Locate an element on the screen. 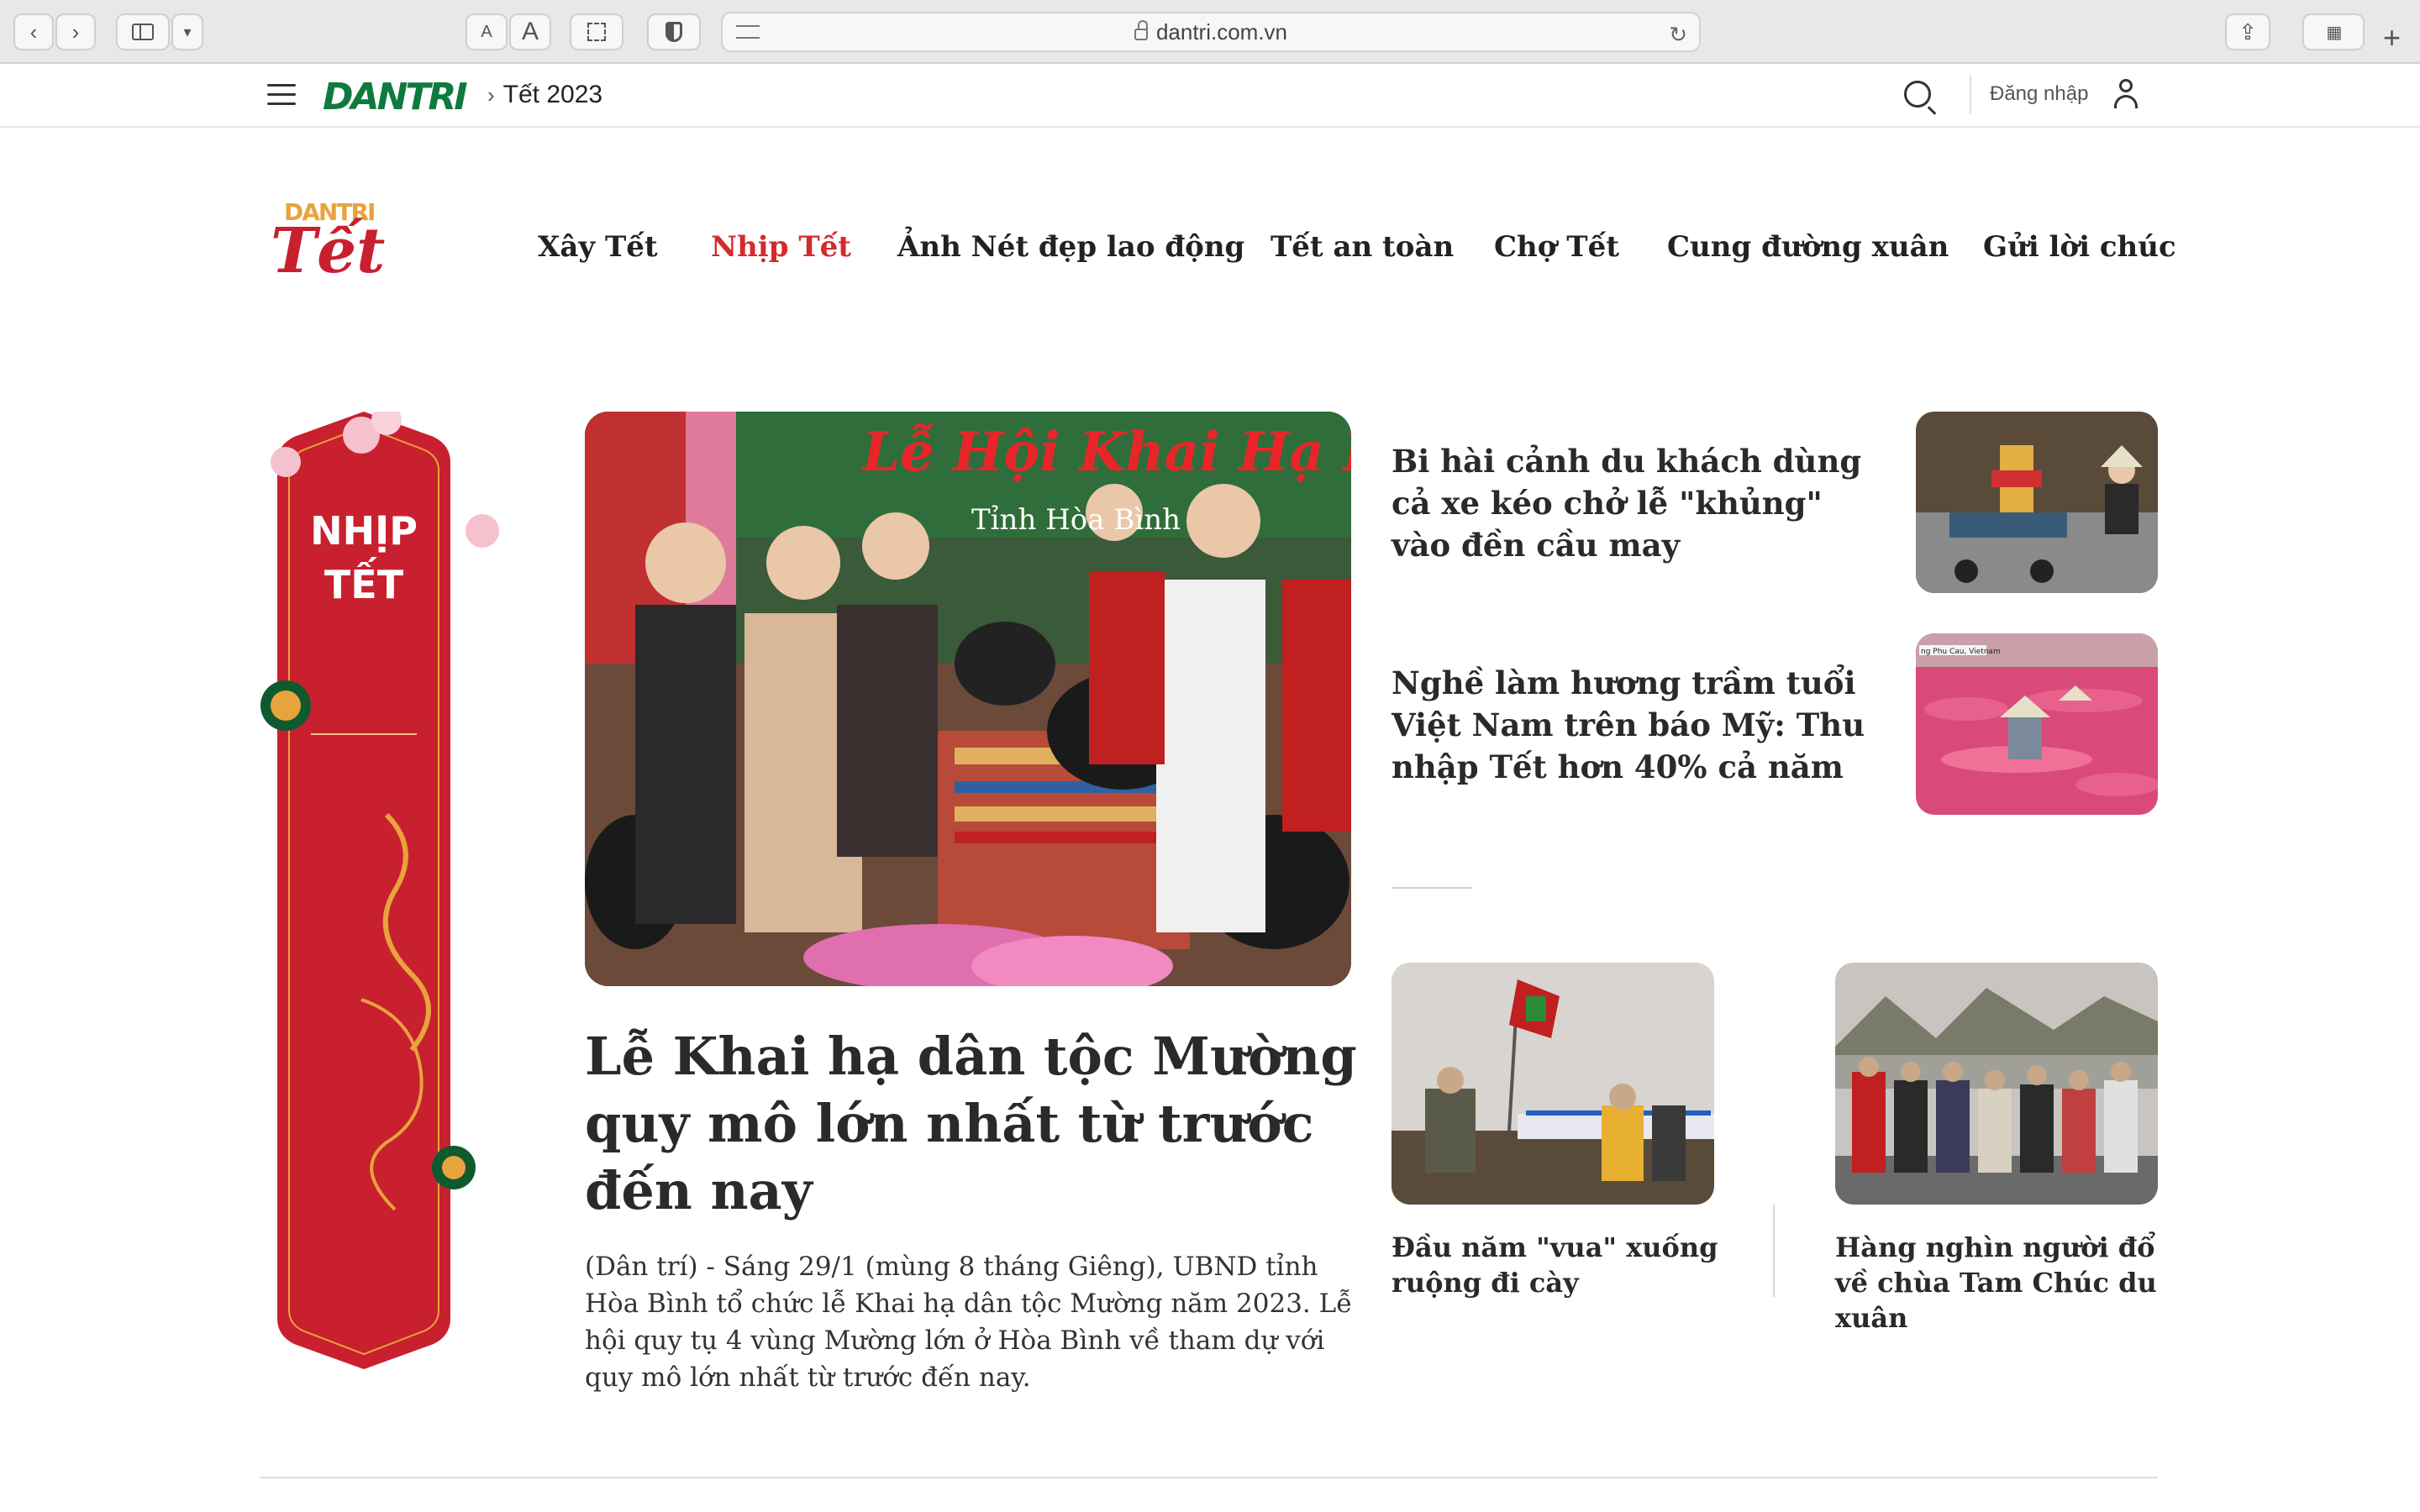 This screenshot has width=2420, height=1512. hero-photo: Lễ Hội Khai Hạ Dân Tỉnh Hòa Bình is located at coordinates (968, 699).